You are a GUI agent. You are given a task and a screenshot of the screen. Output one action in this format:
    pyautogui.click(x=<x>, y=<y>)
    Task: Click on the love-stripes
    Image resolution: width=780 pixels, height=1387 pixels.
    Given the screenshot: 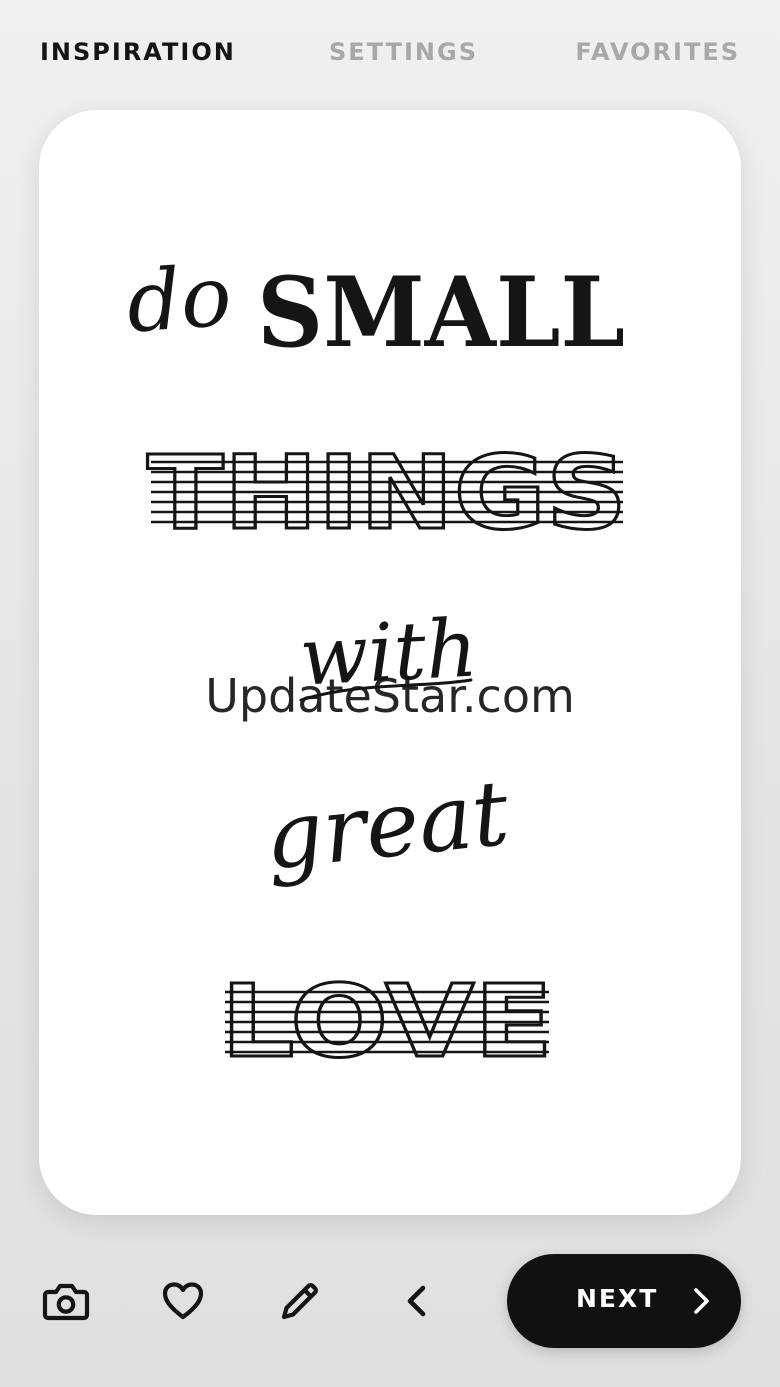 What is the action you would take?
    pyautogui.click(x=387, y=1022)
    